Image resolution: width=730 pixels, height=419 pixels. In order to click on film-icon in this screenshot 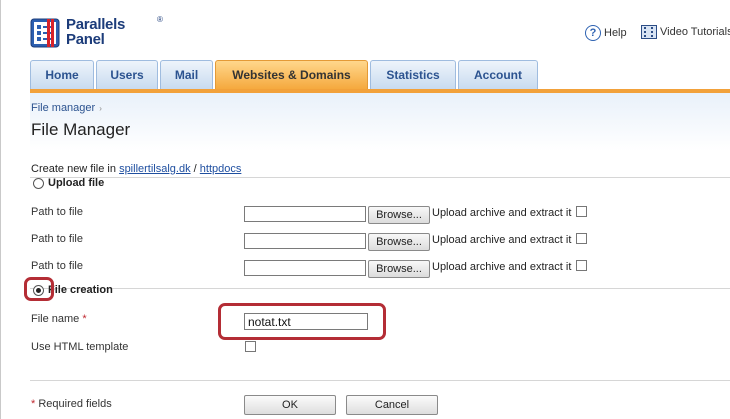, I will do `click(649, 32)`.